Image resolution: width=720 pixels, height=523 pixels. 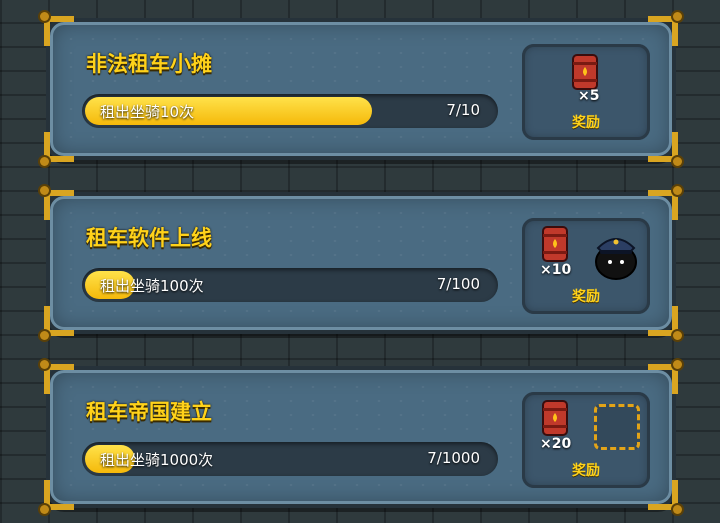 What do you see at coordinates (617, 427) in the screenshot?
I see `empty-reward-slot` at bounding box center [617, 427].